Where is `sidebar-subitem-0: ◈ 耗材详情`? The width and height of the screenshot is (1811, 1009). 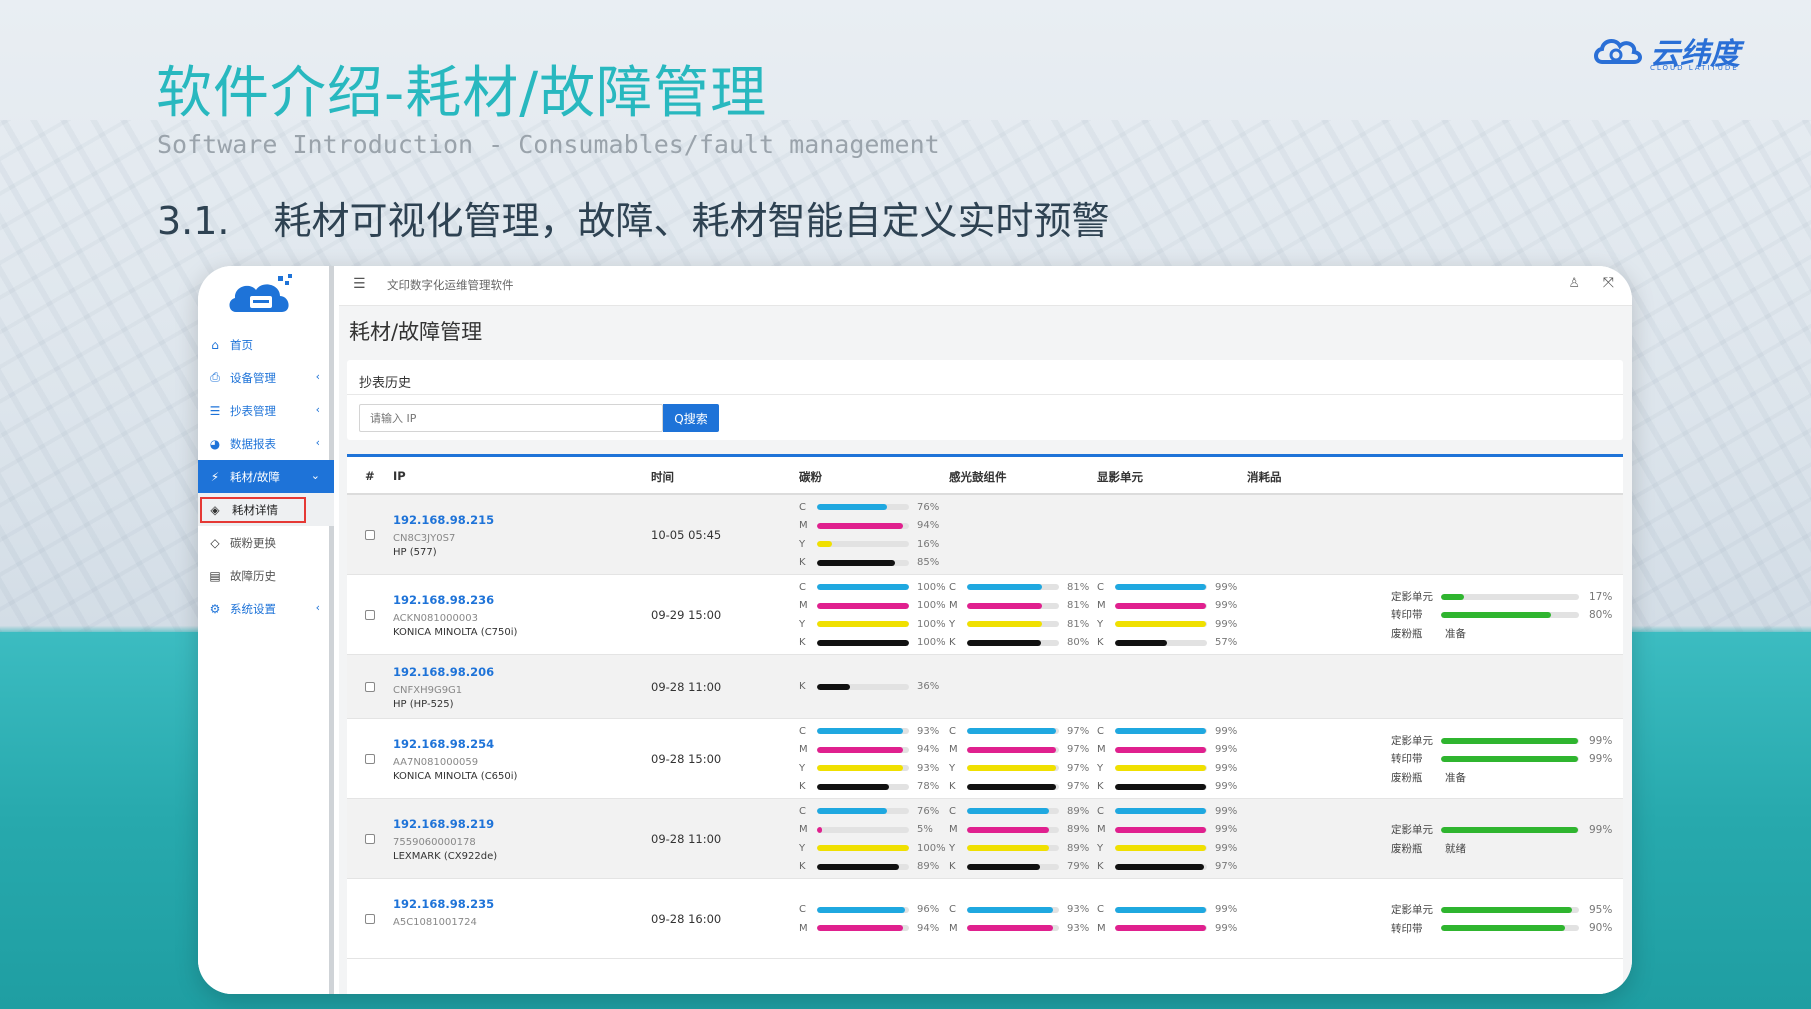
sidebar-subitem-0: ◈ 耗材详情 is located at coordinates (266, 509).